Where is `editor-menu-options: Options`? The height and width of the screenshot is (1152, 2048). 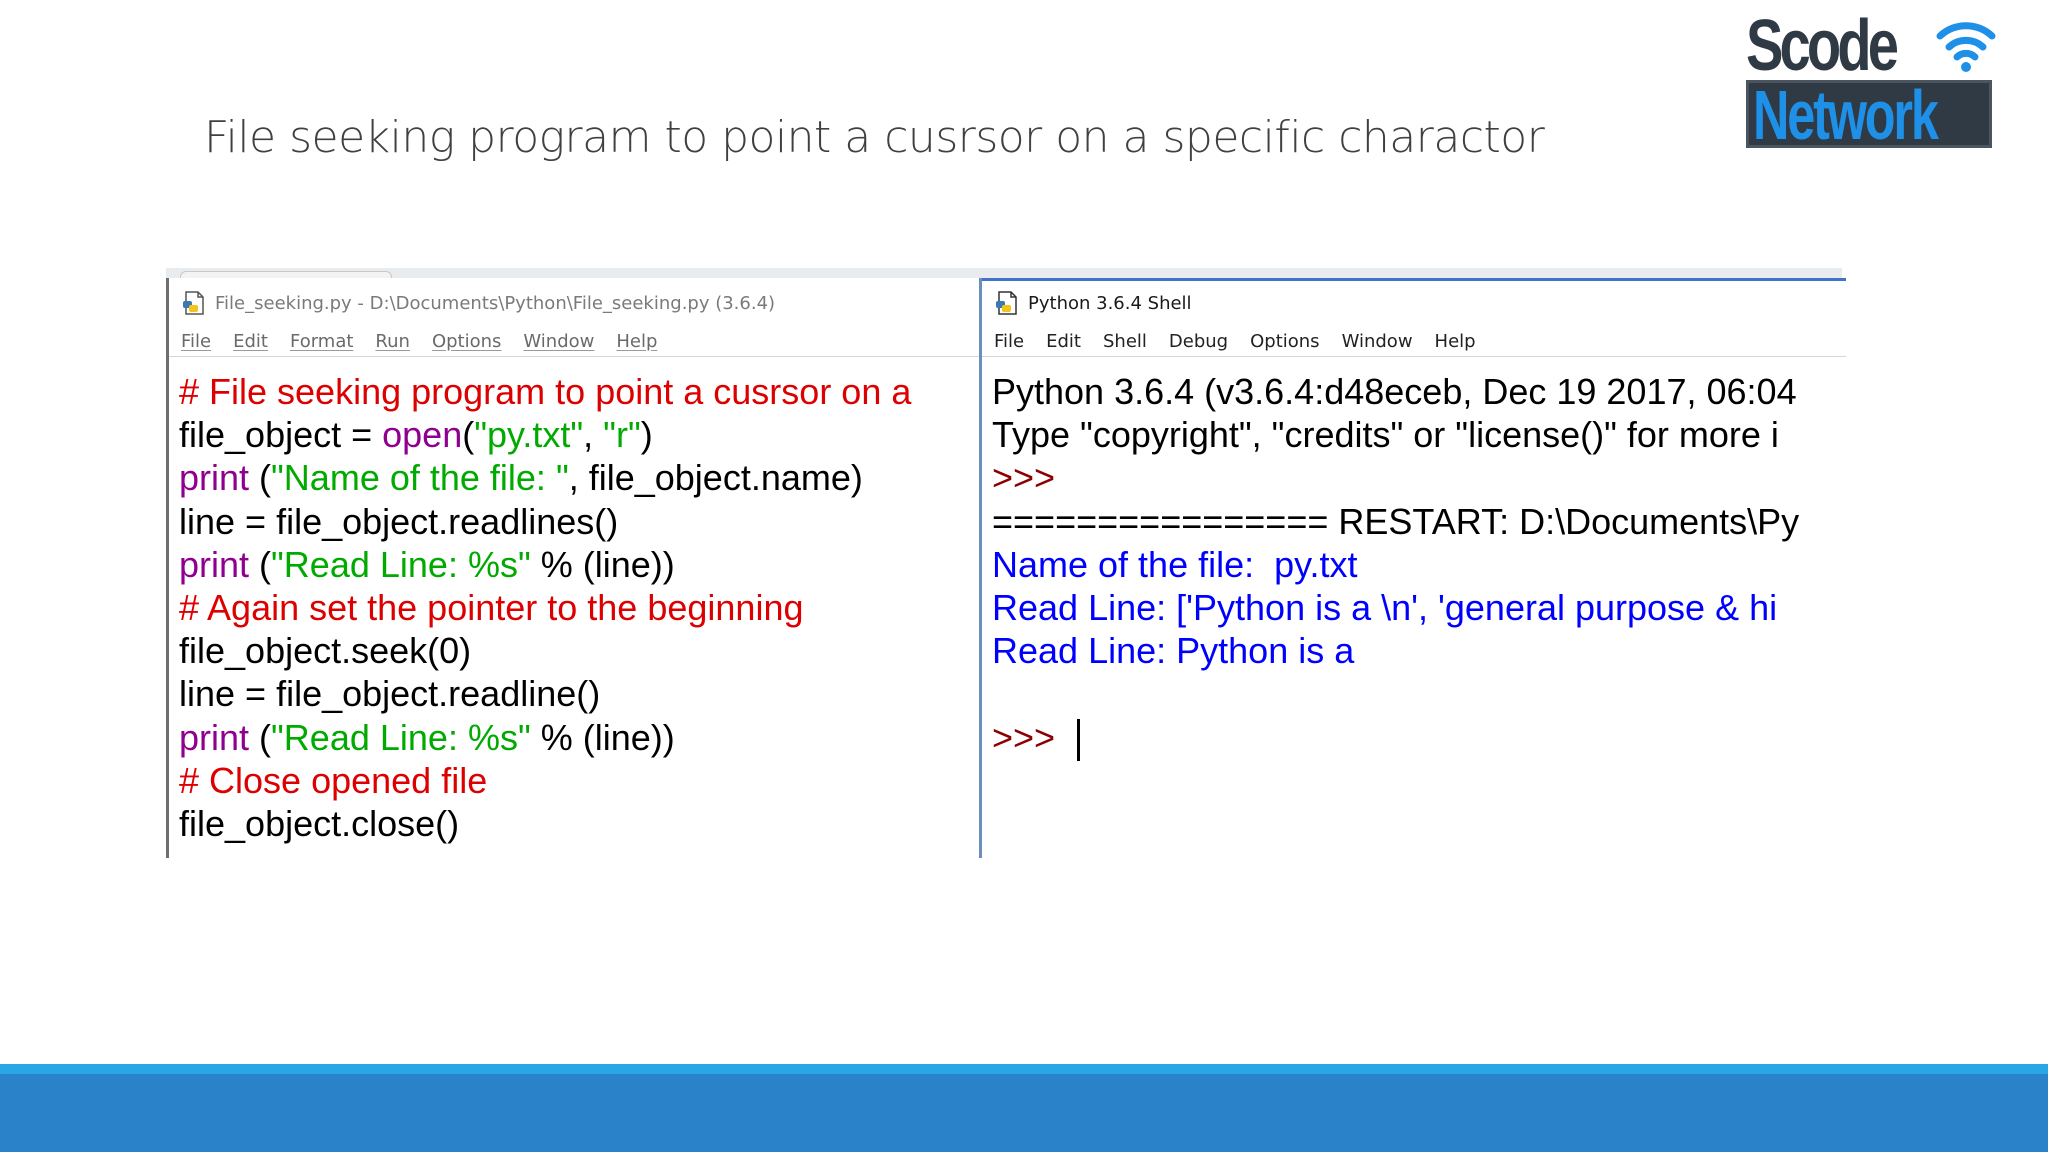
editor-menu-options: Options is located at coordinates (466, 341).